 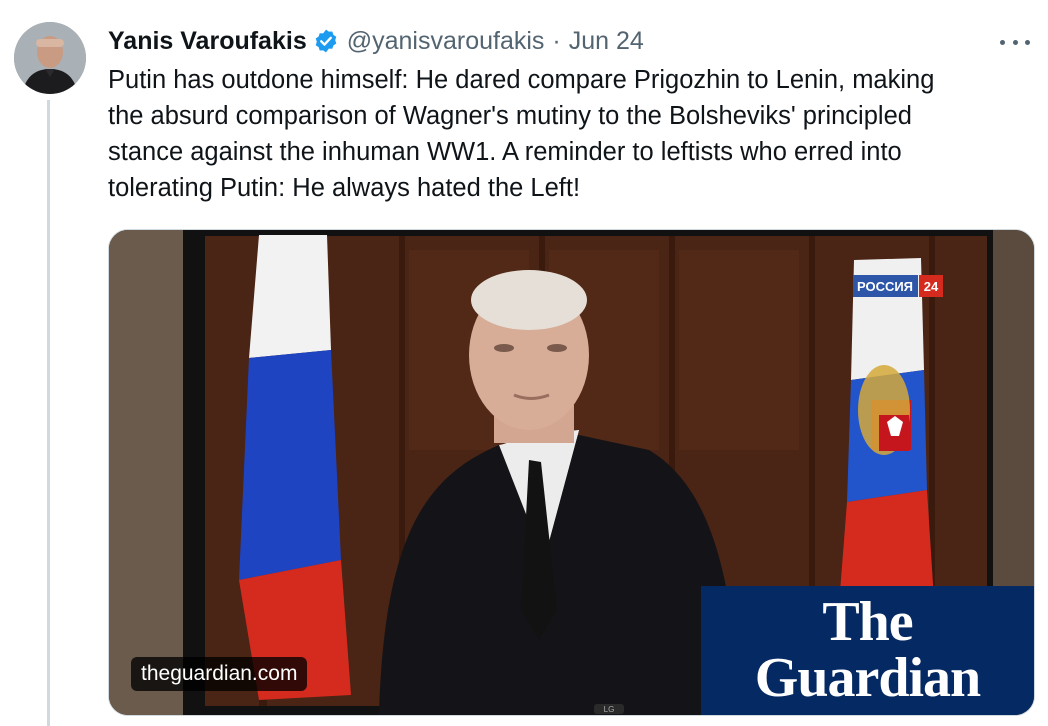 I want to click on tv-brand-label: LG, so click(x=609, y=709).